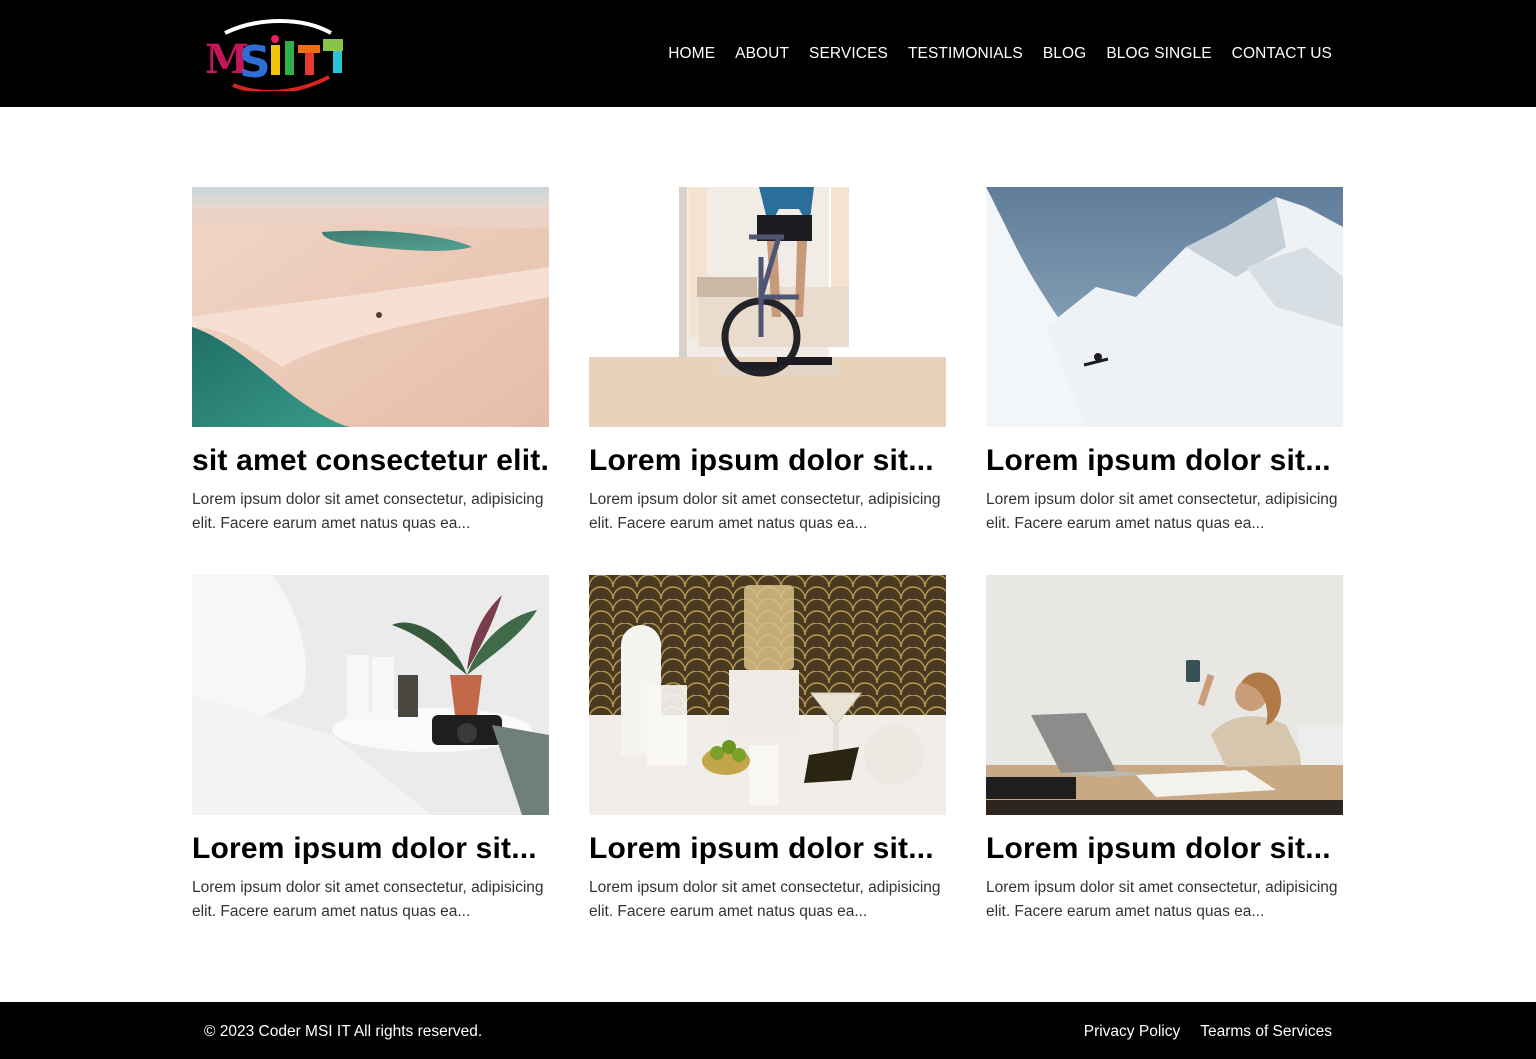 This screenshot has width=1536, height=1059. What do you see at coordinates (1266, 1032) in the screenshot?
I see `terms-of-service-link: Tearms of Services` at bounding box center [1266, 1032].